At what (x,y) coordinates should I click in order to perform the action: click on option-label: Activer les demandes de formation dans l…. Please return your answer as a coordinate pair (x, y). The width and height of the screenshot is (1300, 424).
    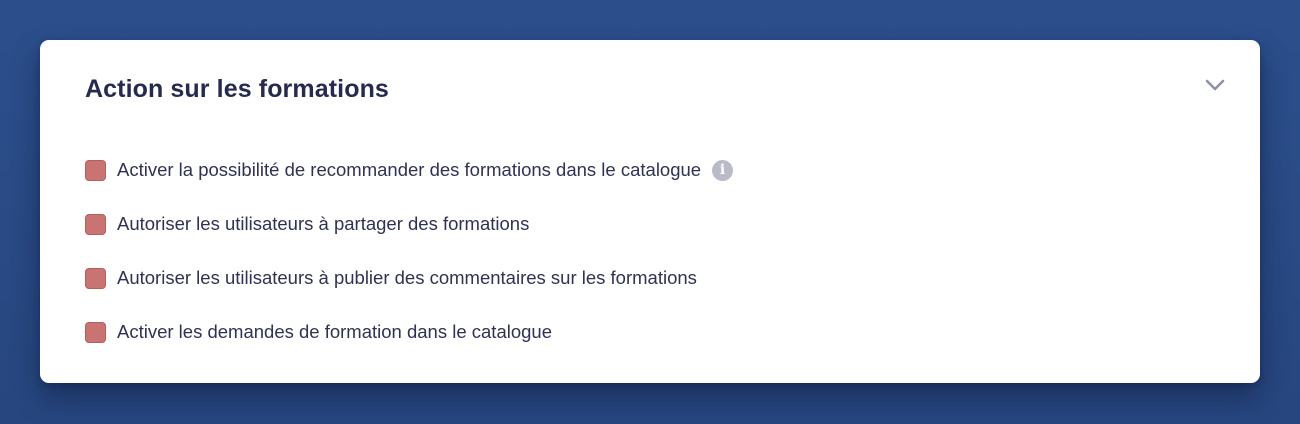
    Looking at the image, I should click on (335, 331).